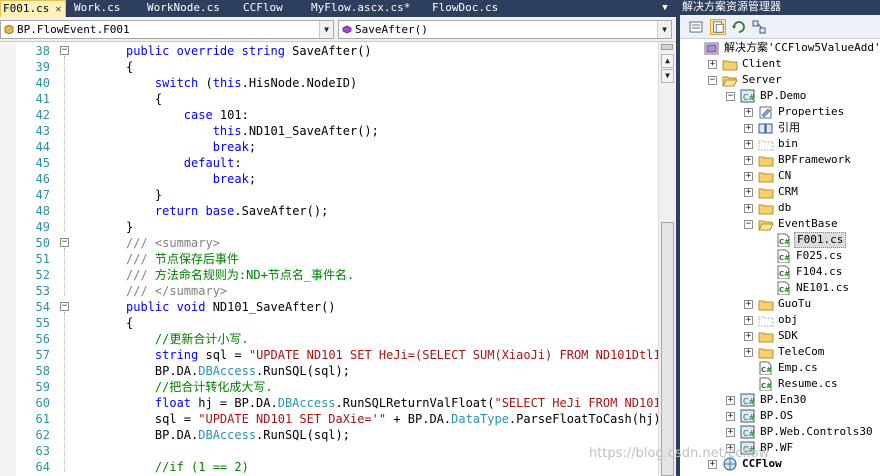 This screenshot has height=476, width=880. Describe the element at coordinates (780, 112) in the screenshot. I see `tree-item: + Properties` at that location.